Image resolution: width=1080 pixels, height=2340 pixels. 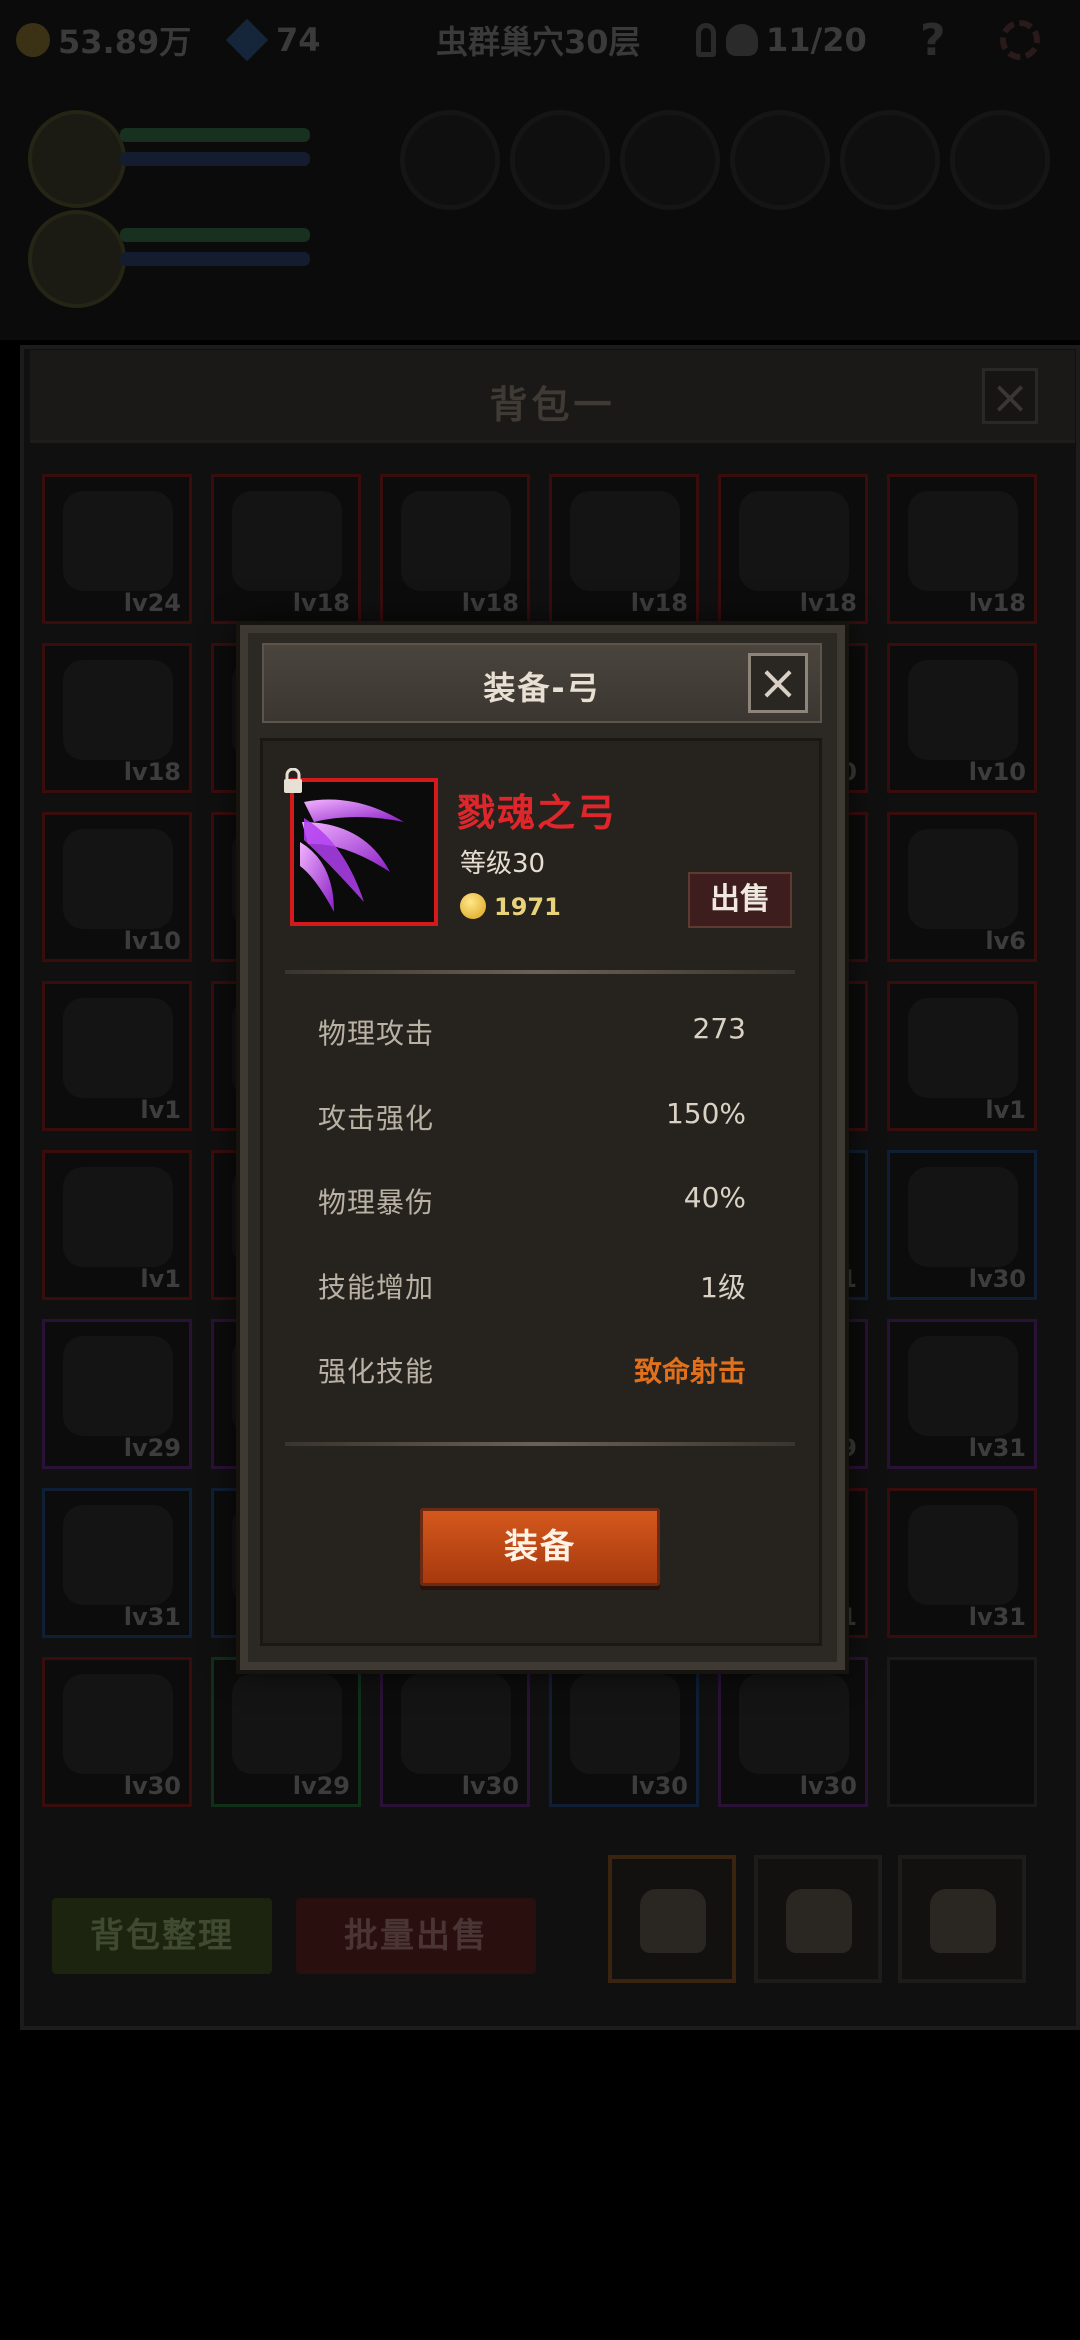 What do you see at coordinates (689, 1371) in the screenshot?
I see `stat-value: 致命射击` at bounding box center [689, 1371].